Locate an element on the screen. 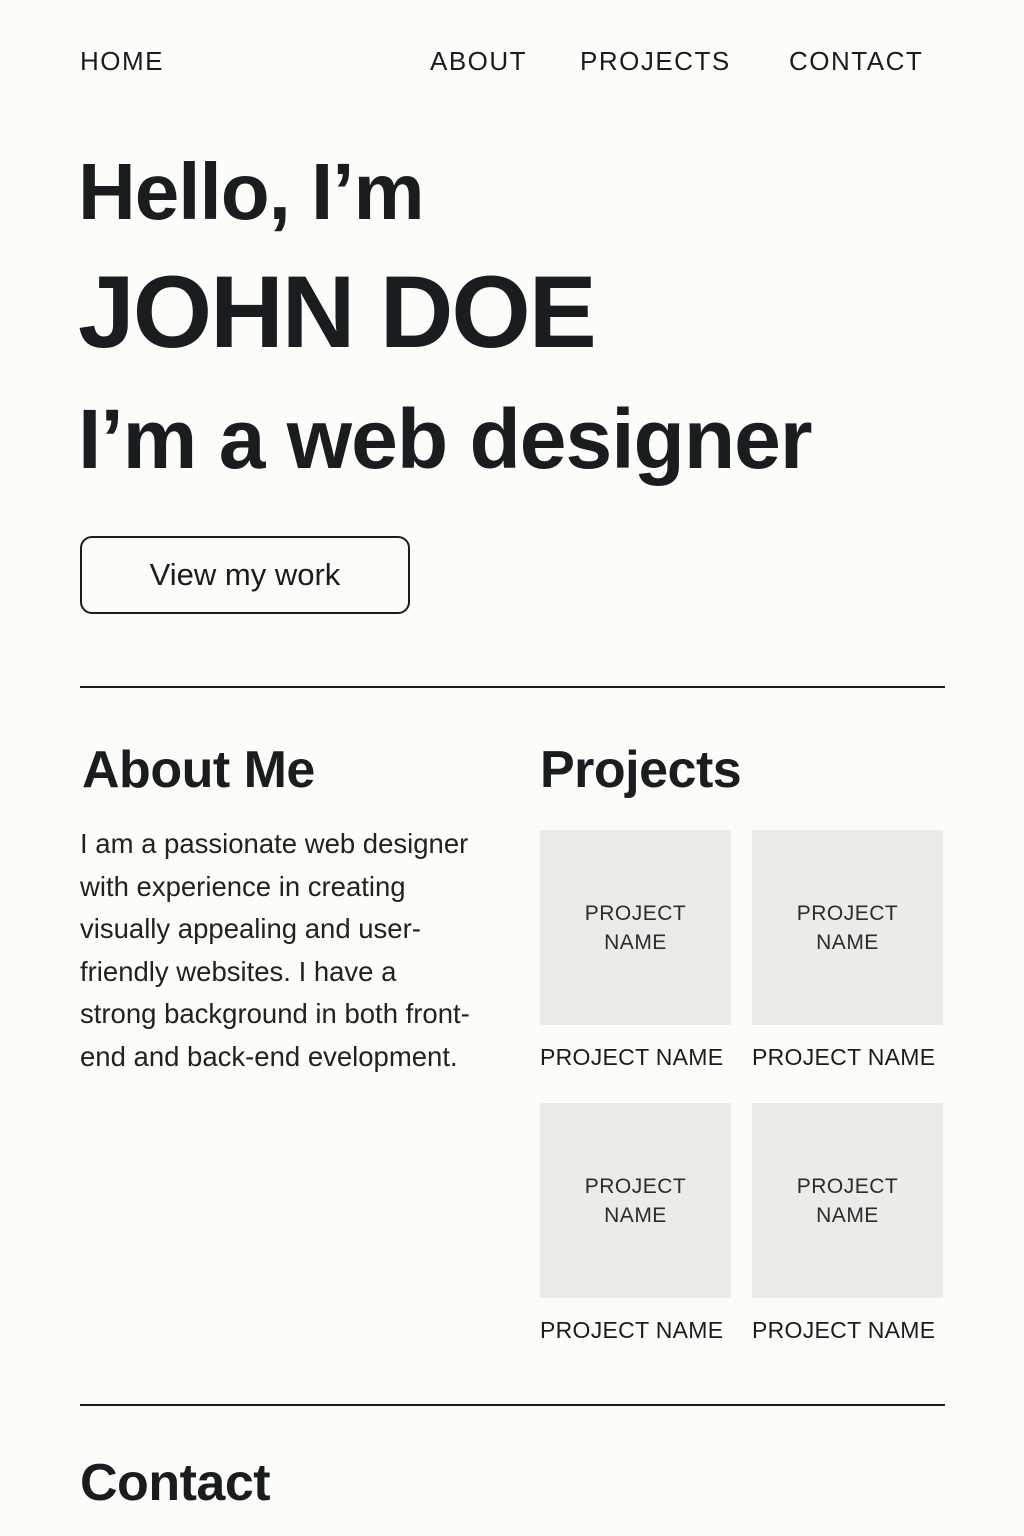 This screenshot has width=1024, height=1536. hero-name: JOHN DOE is located at coordinates (337, 312).